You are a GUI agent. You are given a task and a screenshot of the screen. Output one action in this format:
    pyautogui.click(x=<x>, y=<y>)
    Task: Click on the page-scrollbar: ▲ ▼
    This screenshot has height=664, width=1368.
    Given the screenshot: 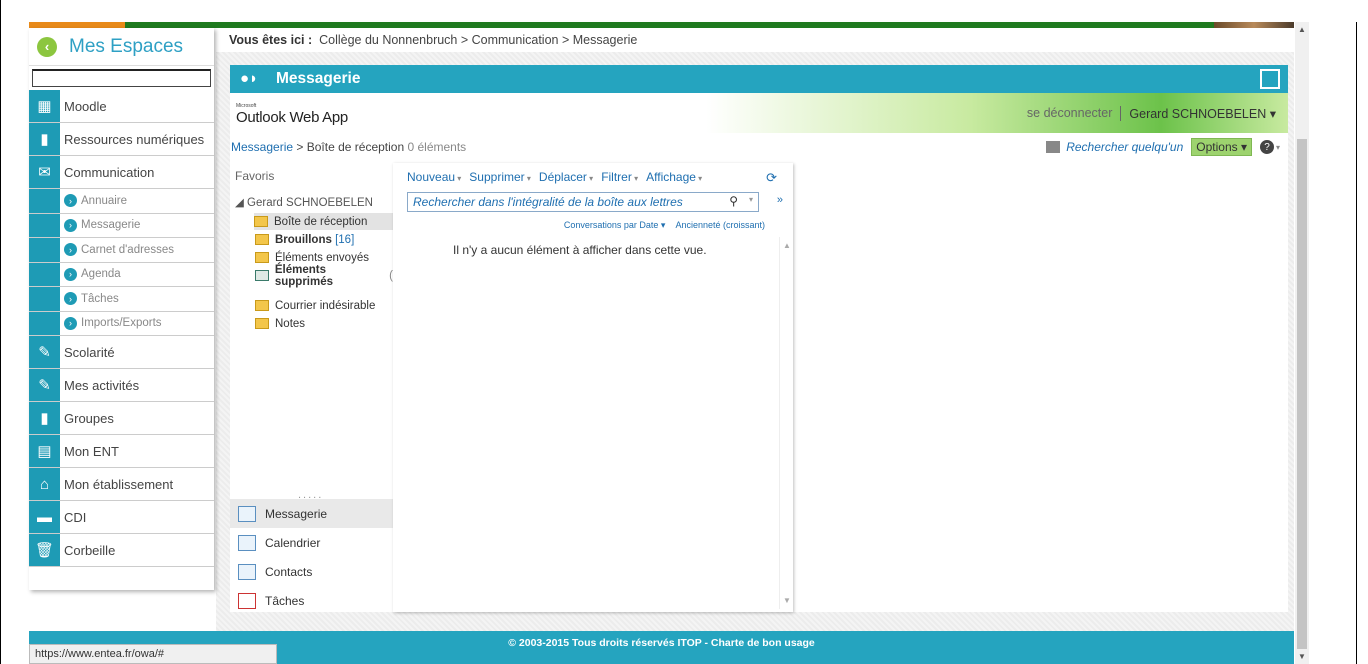 What is the action you would take?
    pyautogui.click(x=1302, y=343)
    